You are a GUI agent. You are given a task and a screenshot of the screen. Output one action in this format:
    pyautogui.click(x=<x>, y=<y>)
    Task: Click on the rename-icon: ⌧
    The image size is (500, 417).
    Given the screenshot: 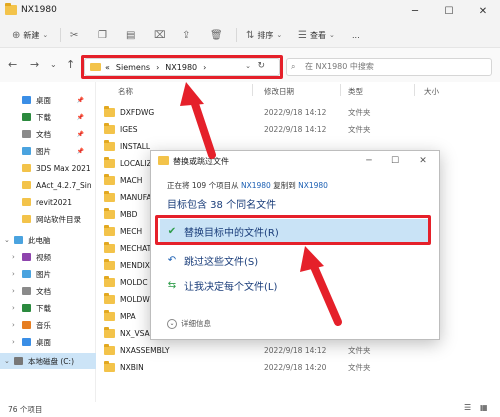 What is the action you would take?
    pyautogui.click(x=160, y=35)
    